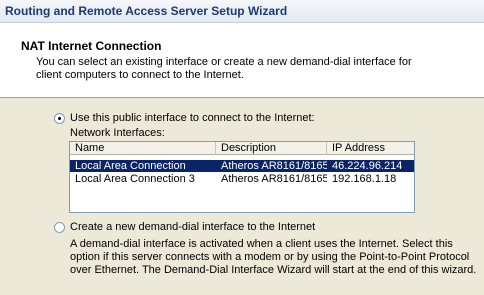  I want to click on use-public-interface-radio, so click(59, 118).